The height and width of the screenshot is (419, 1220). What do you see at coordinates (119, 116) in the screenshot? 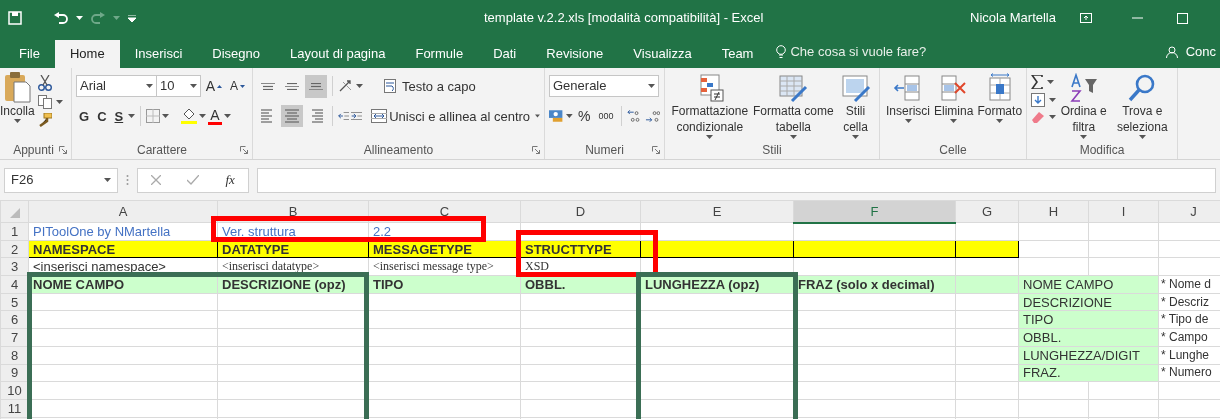
I see `underline-button: S` at bounding box center [119, 116].